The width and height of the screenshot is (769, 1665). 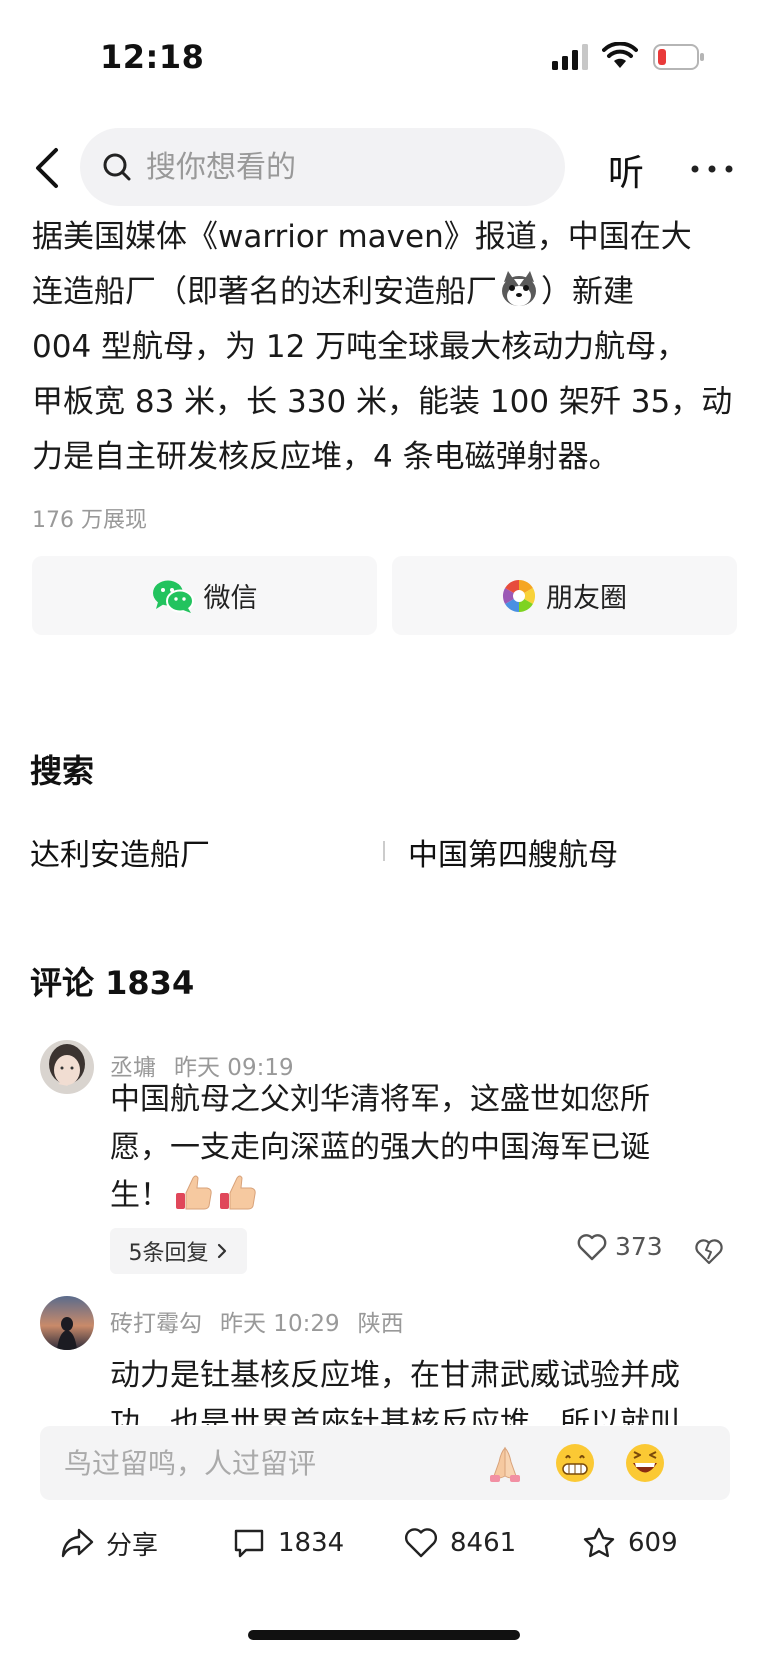 What do you see at coordinates (384, 55) in the screenshot?
I see `status-bar: 12:18` at bounding box center [384, 55].